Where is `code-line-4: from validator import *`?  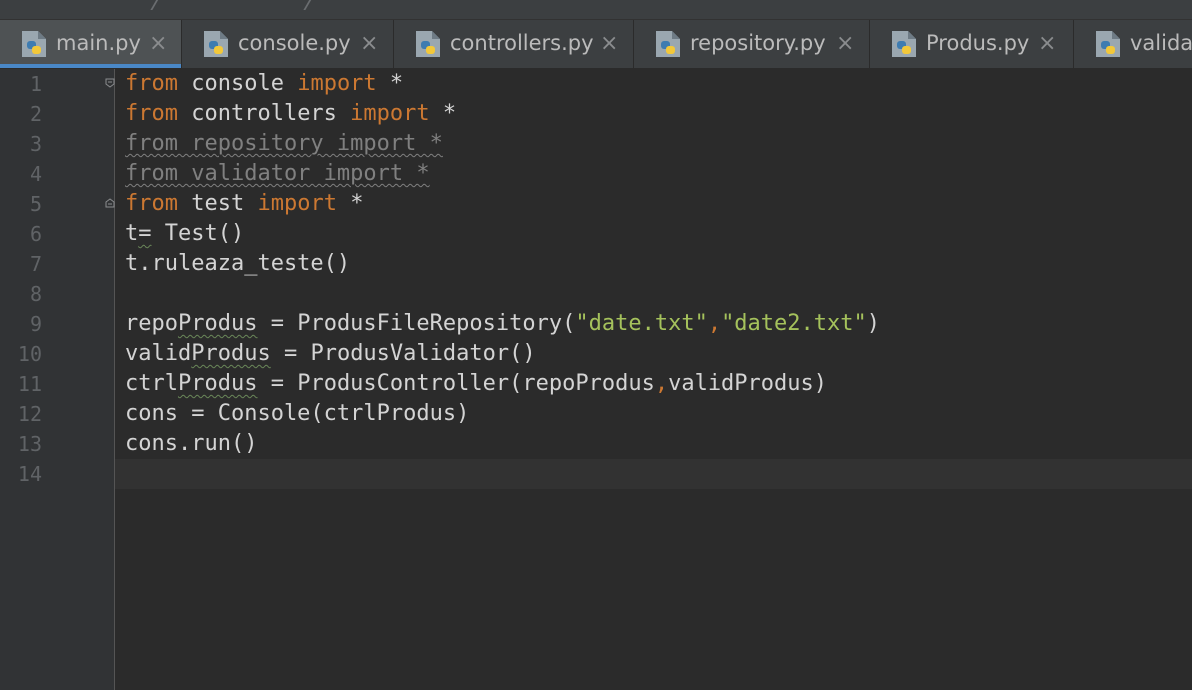 code-line-4: from validator import * is located at coordinates (277, 174).